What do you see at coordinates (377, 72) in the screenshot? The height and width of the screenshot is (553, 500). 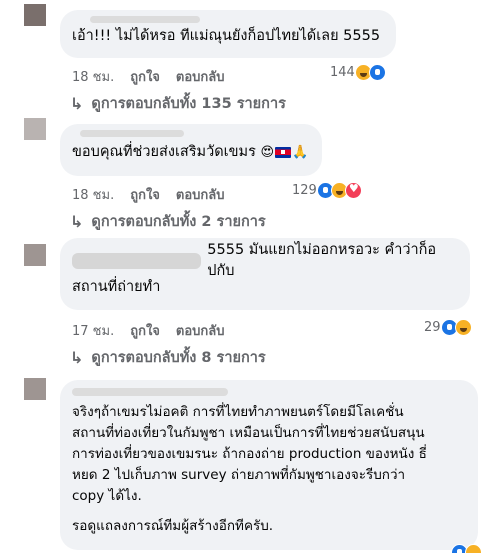 I see `like-reaction-icon` at bounding box center [377, 72].